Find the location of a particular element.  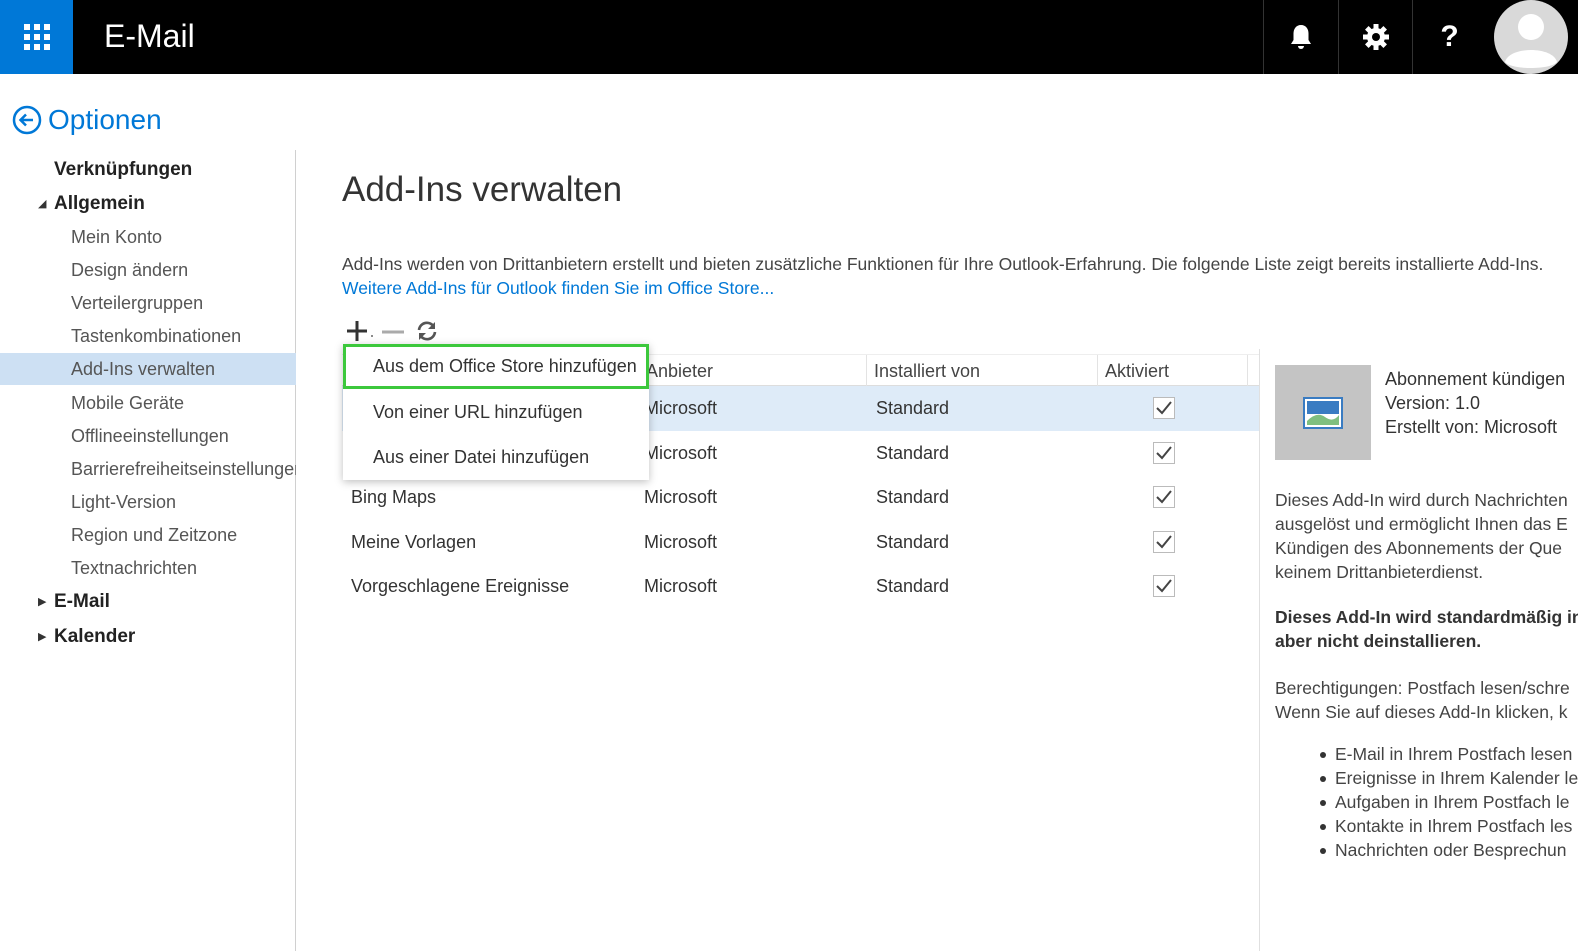

nav-item-e-mail: ▶ E-Mail is located at coordinates (148, 602).